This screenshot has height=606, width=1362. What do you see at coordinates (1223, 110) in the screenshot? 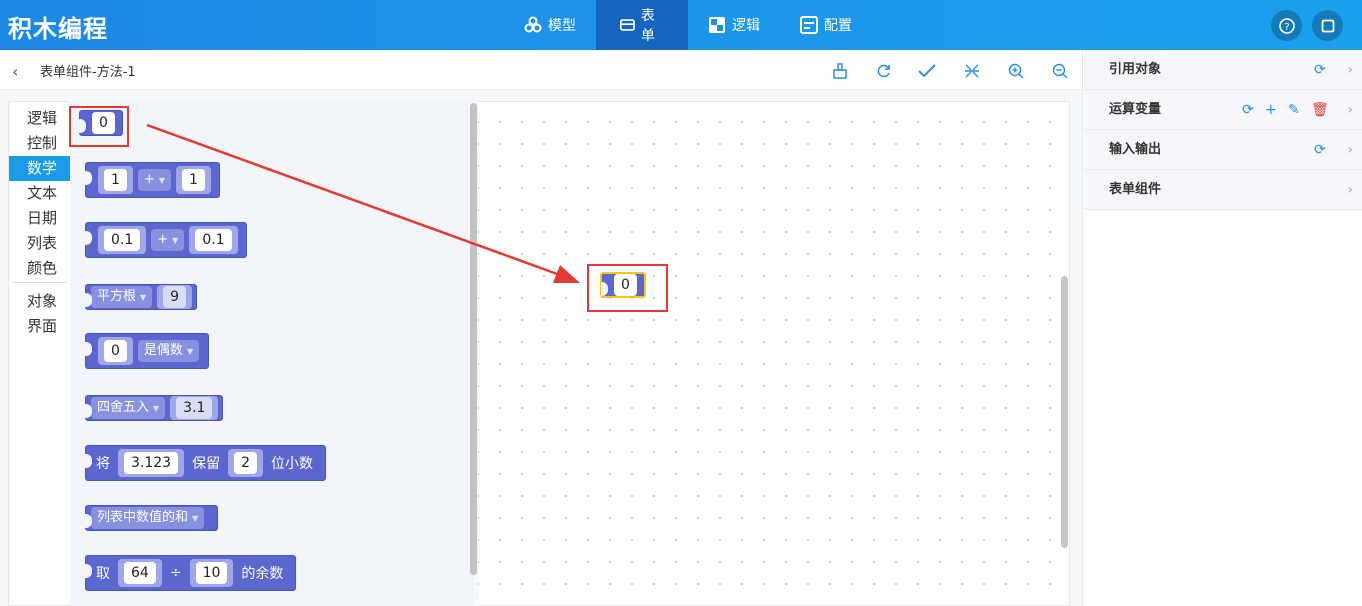
I see `panel-row-variables: 运算变量 ⟳ + ✎ 🗑 ›` at bounding box center [1223, 110].